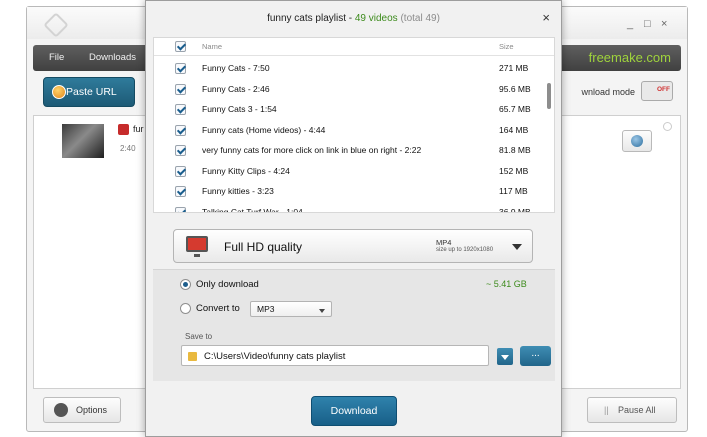 This screenshot has width=707, height=437. What do you see at coordinates (506, 284) in the screenshot?
I see `total-size: ~ 5.41 GB` at bounding box center [506, 284].